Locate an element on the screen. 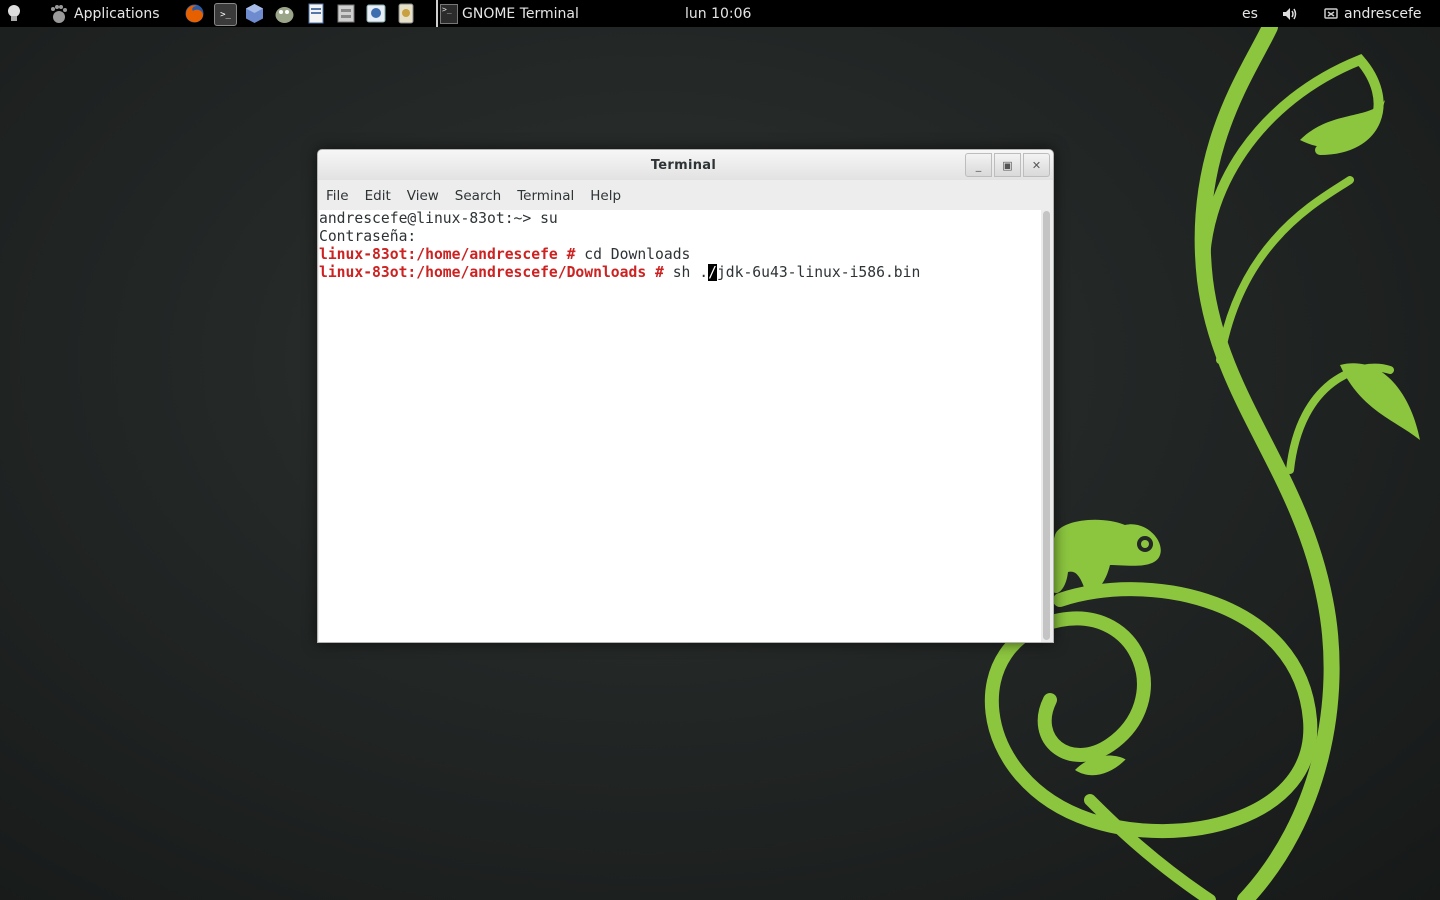  chat-launcher is located at coordinates (375, 13).